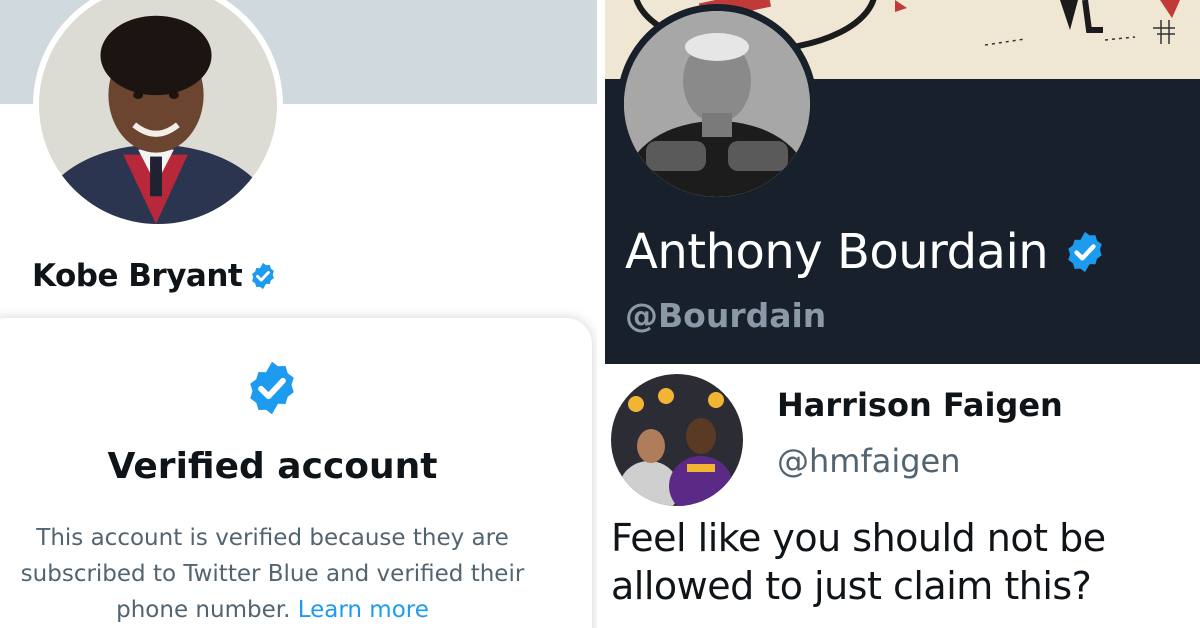 This screenshot has height=628, width=1200. I want to click on popup-title: Verified account, so click(272, 466).